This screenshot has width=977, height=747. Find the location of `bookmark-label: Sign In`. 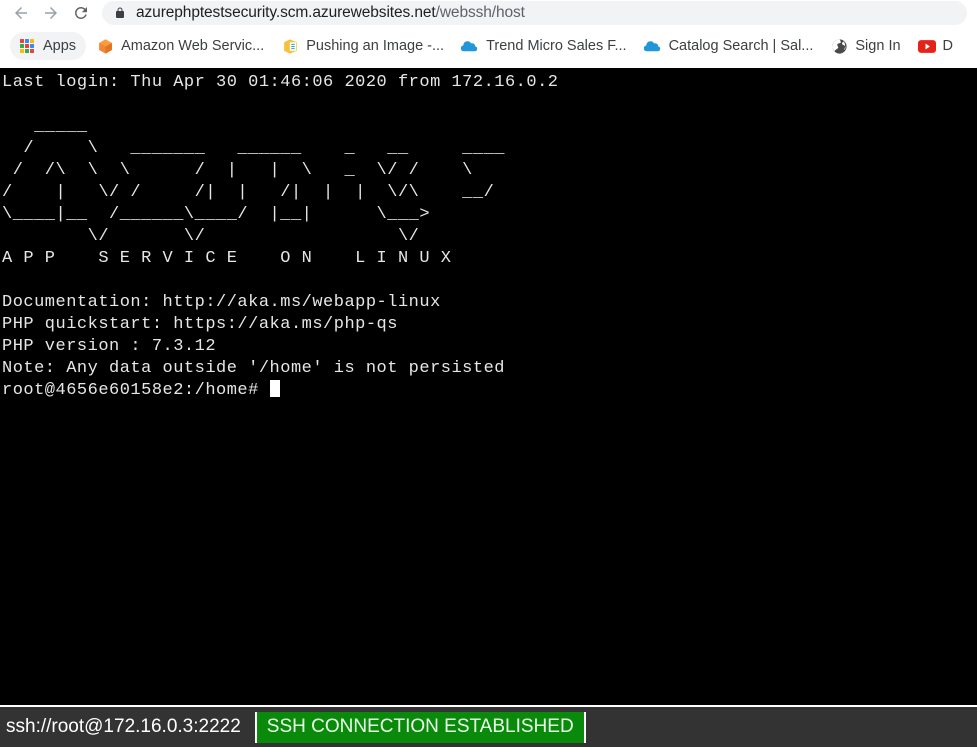

bookmark-label: Sign In is located at coordinates (878, 46).